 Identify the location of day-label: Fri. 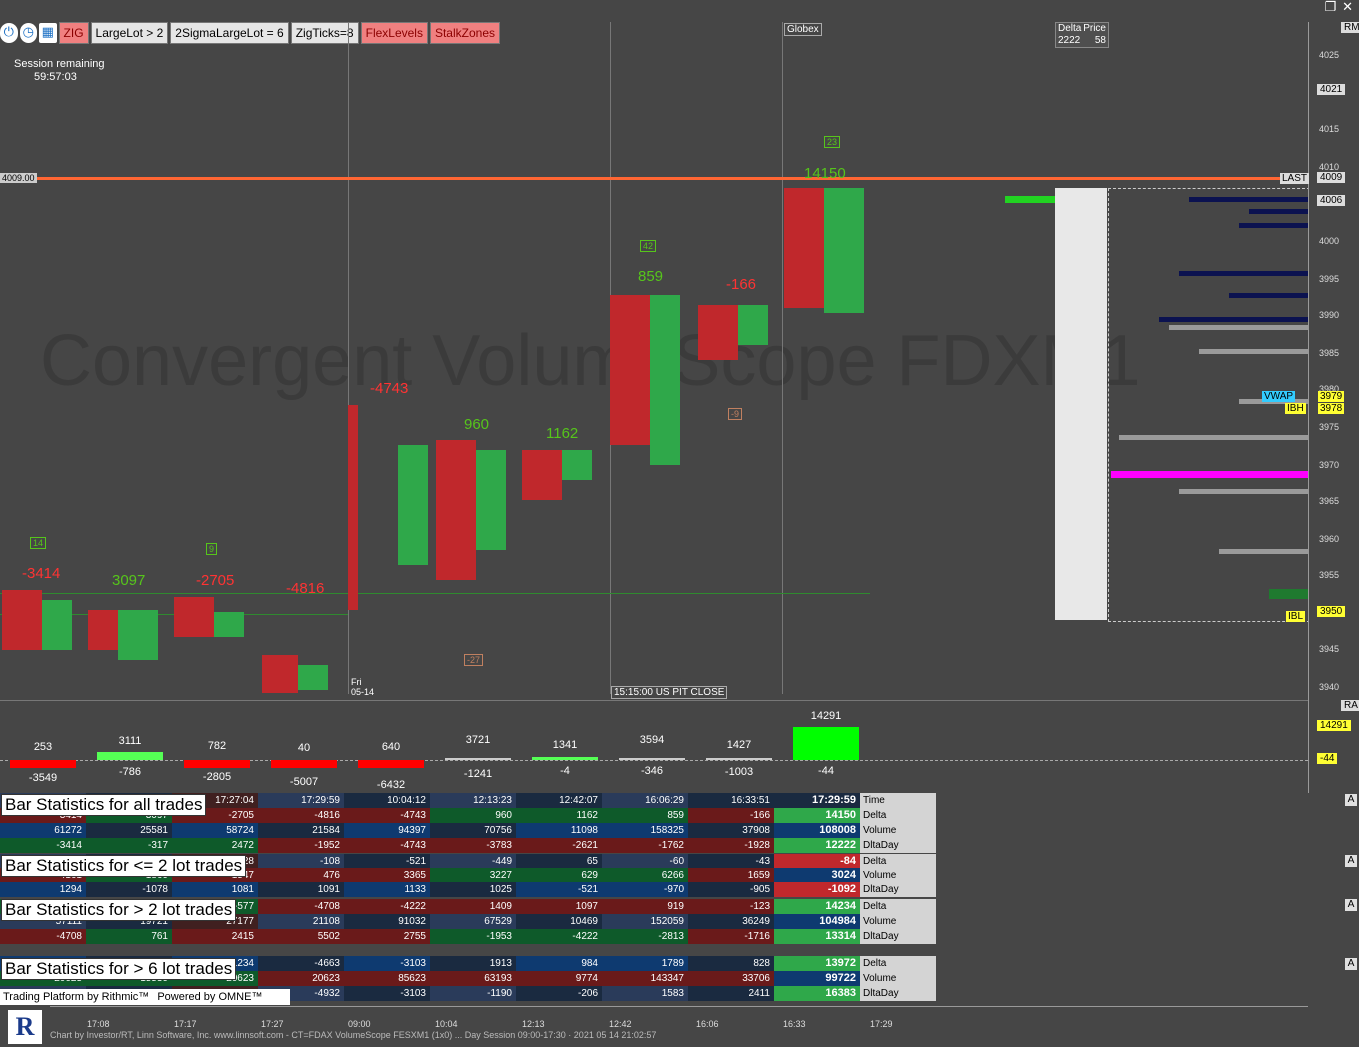
(356, 682).